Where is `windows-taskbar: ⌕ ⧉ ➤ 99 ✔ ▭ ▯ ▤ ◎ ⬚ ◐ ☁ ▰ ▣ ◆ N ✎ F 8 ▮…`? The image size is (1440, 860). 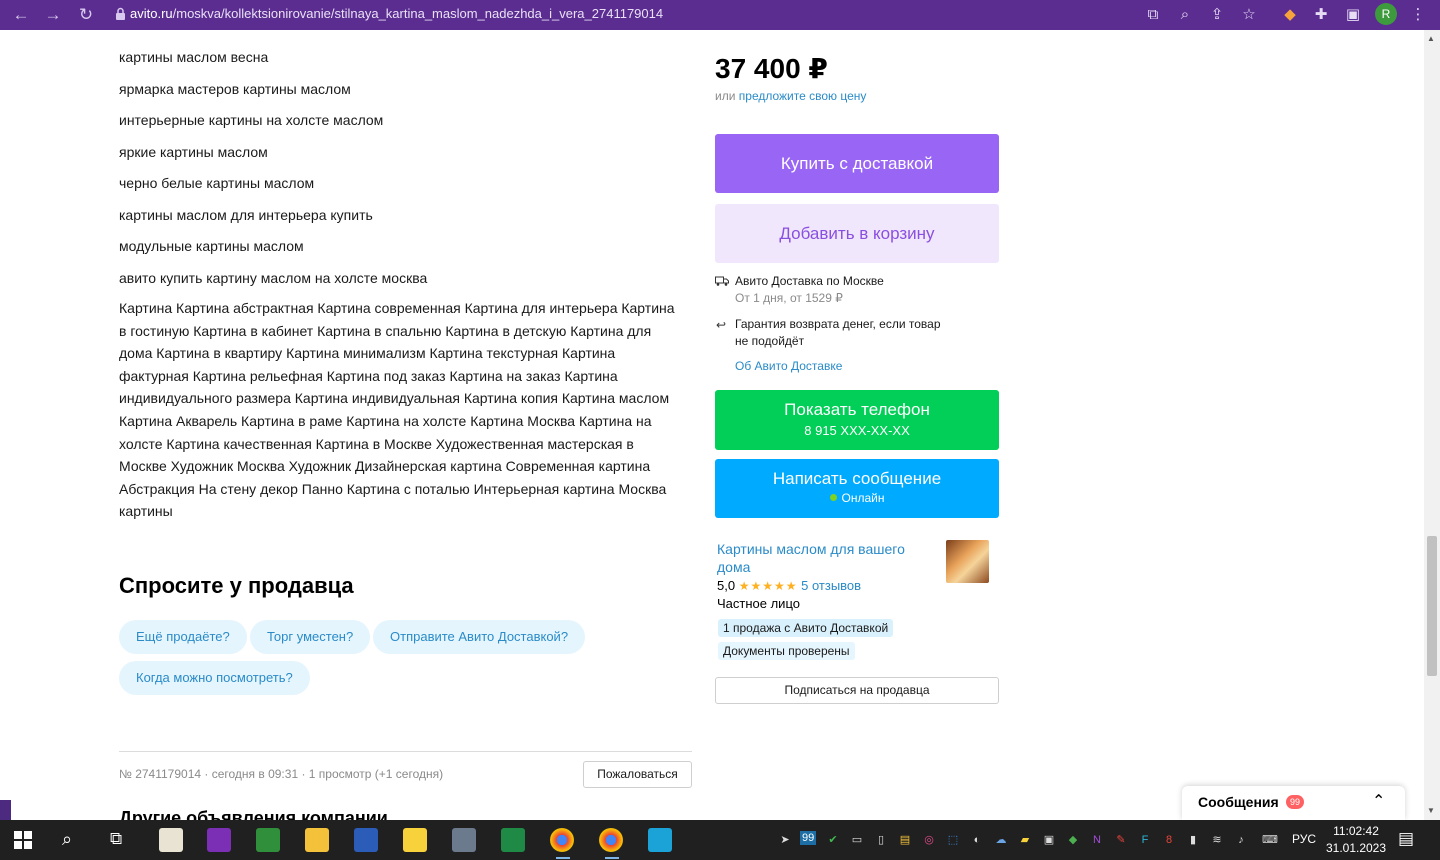 windows-taskbar: ⌕ ⧉ ➤ 99 ✔ ▭ ▯ ▤ ◎ ⬚ ◐ ☁ ▰ ▣ ◆ N ✎ F 8 ▮… is located at coordinates (720, 840).